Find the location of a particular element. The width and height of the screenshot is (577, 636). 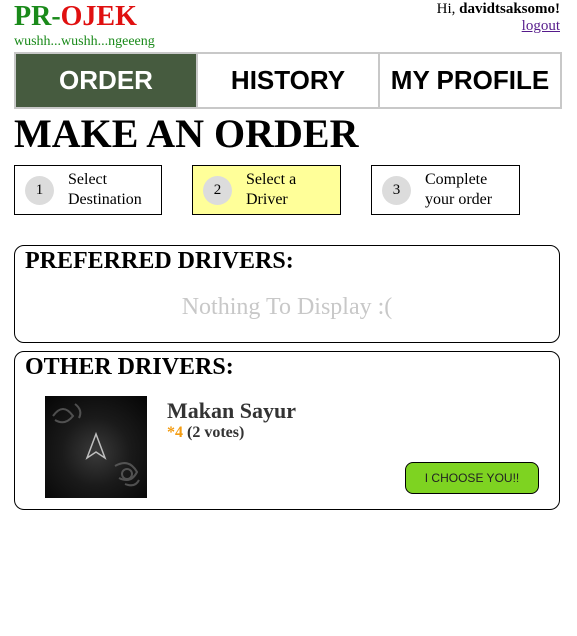

step-select-destination: 1 Select Destination is located at coordinates (88, 190).